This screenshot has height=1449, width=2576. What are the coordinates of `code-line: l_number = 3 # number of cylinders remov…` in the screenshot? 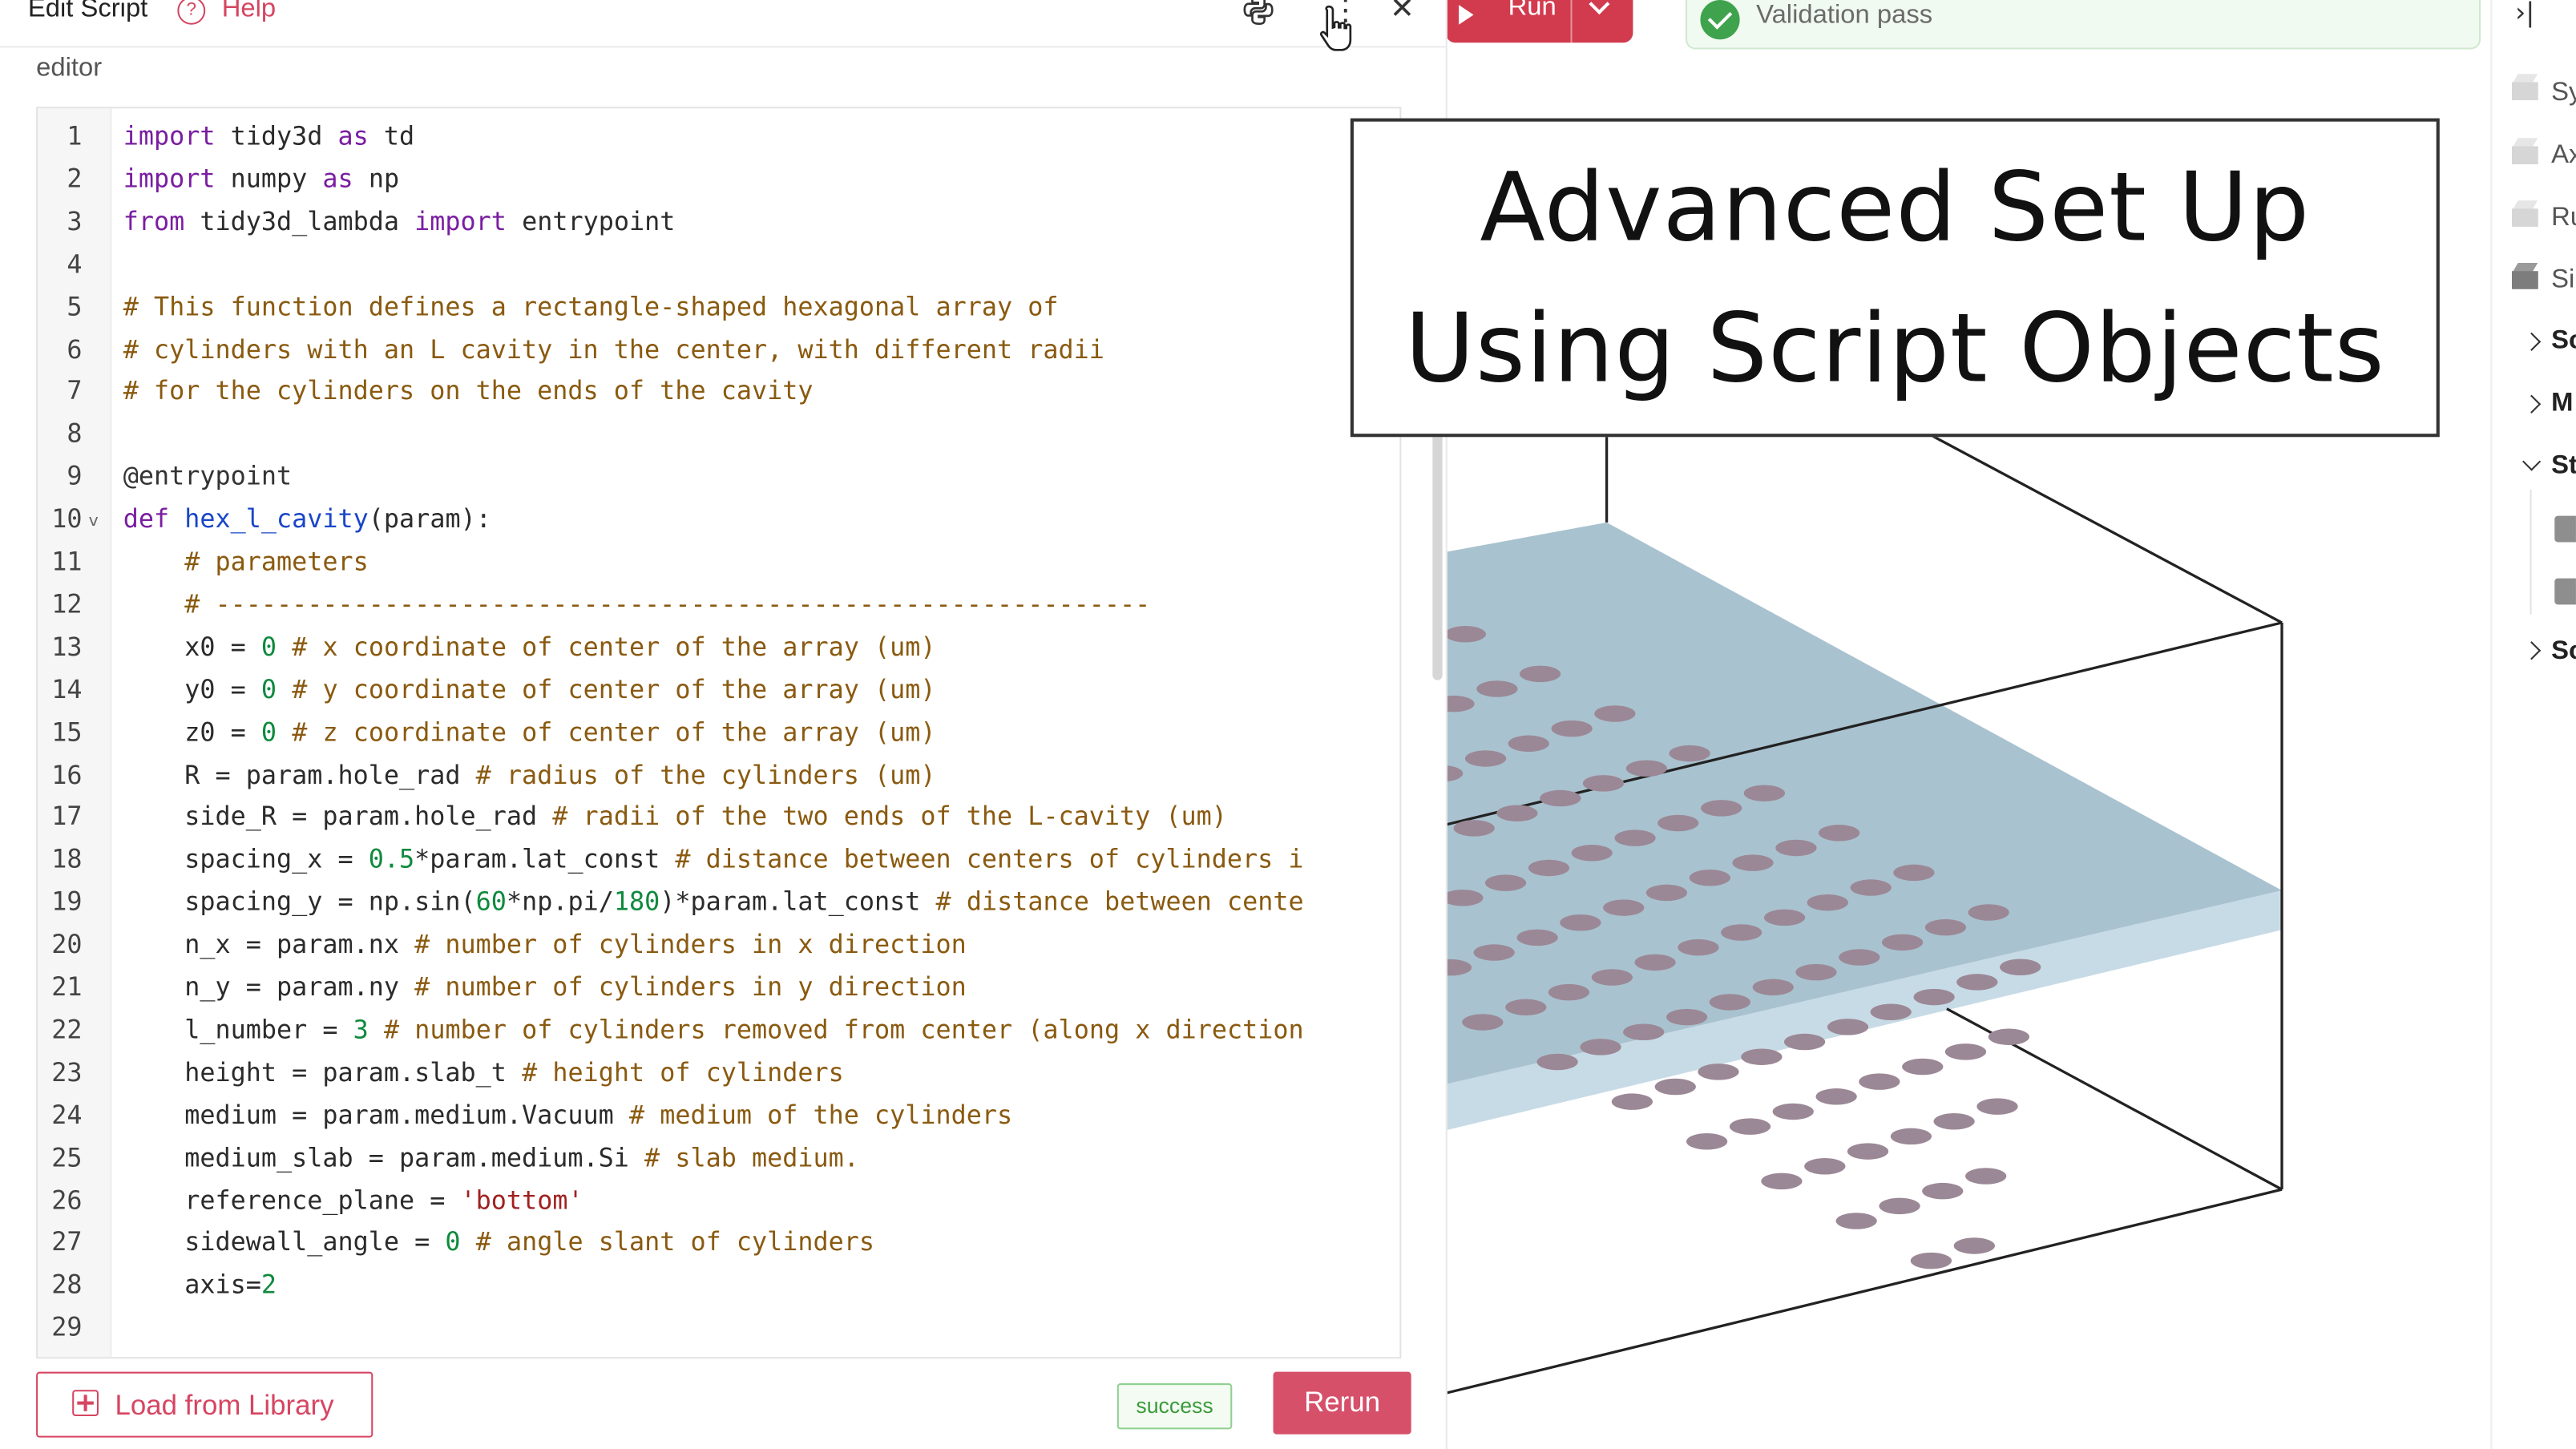 It's located at (713, 1030).